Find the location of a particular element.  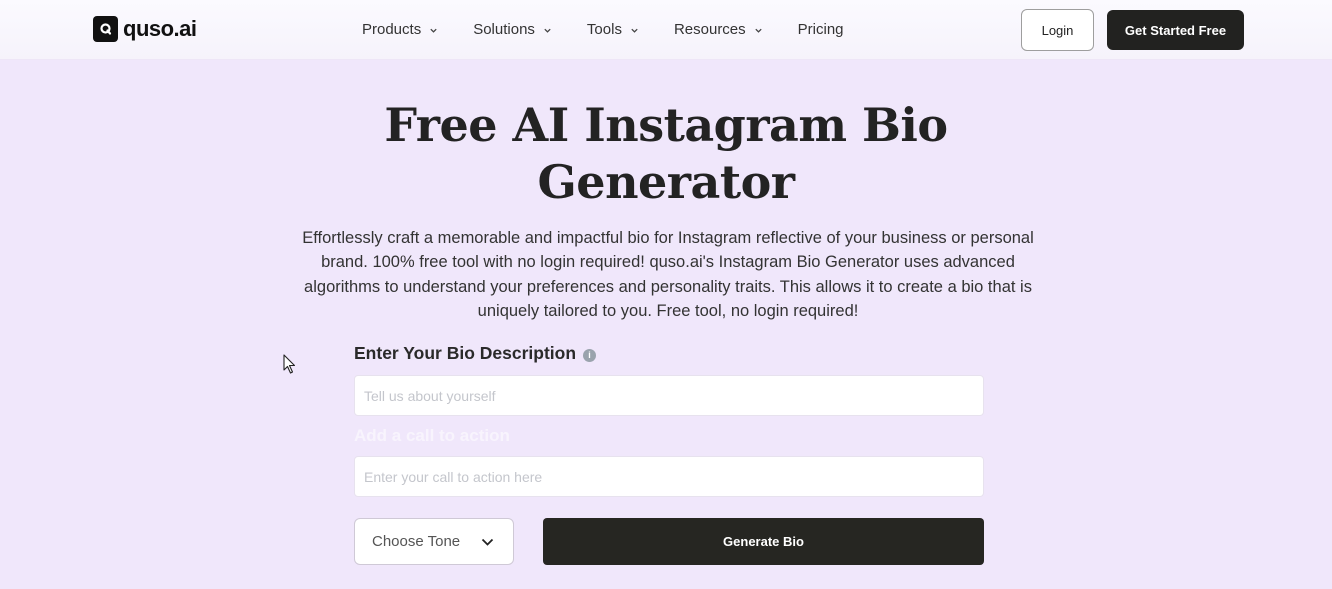

tone-select: Choose Tone is located at coordinates (434, 541).